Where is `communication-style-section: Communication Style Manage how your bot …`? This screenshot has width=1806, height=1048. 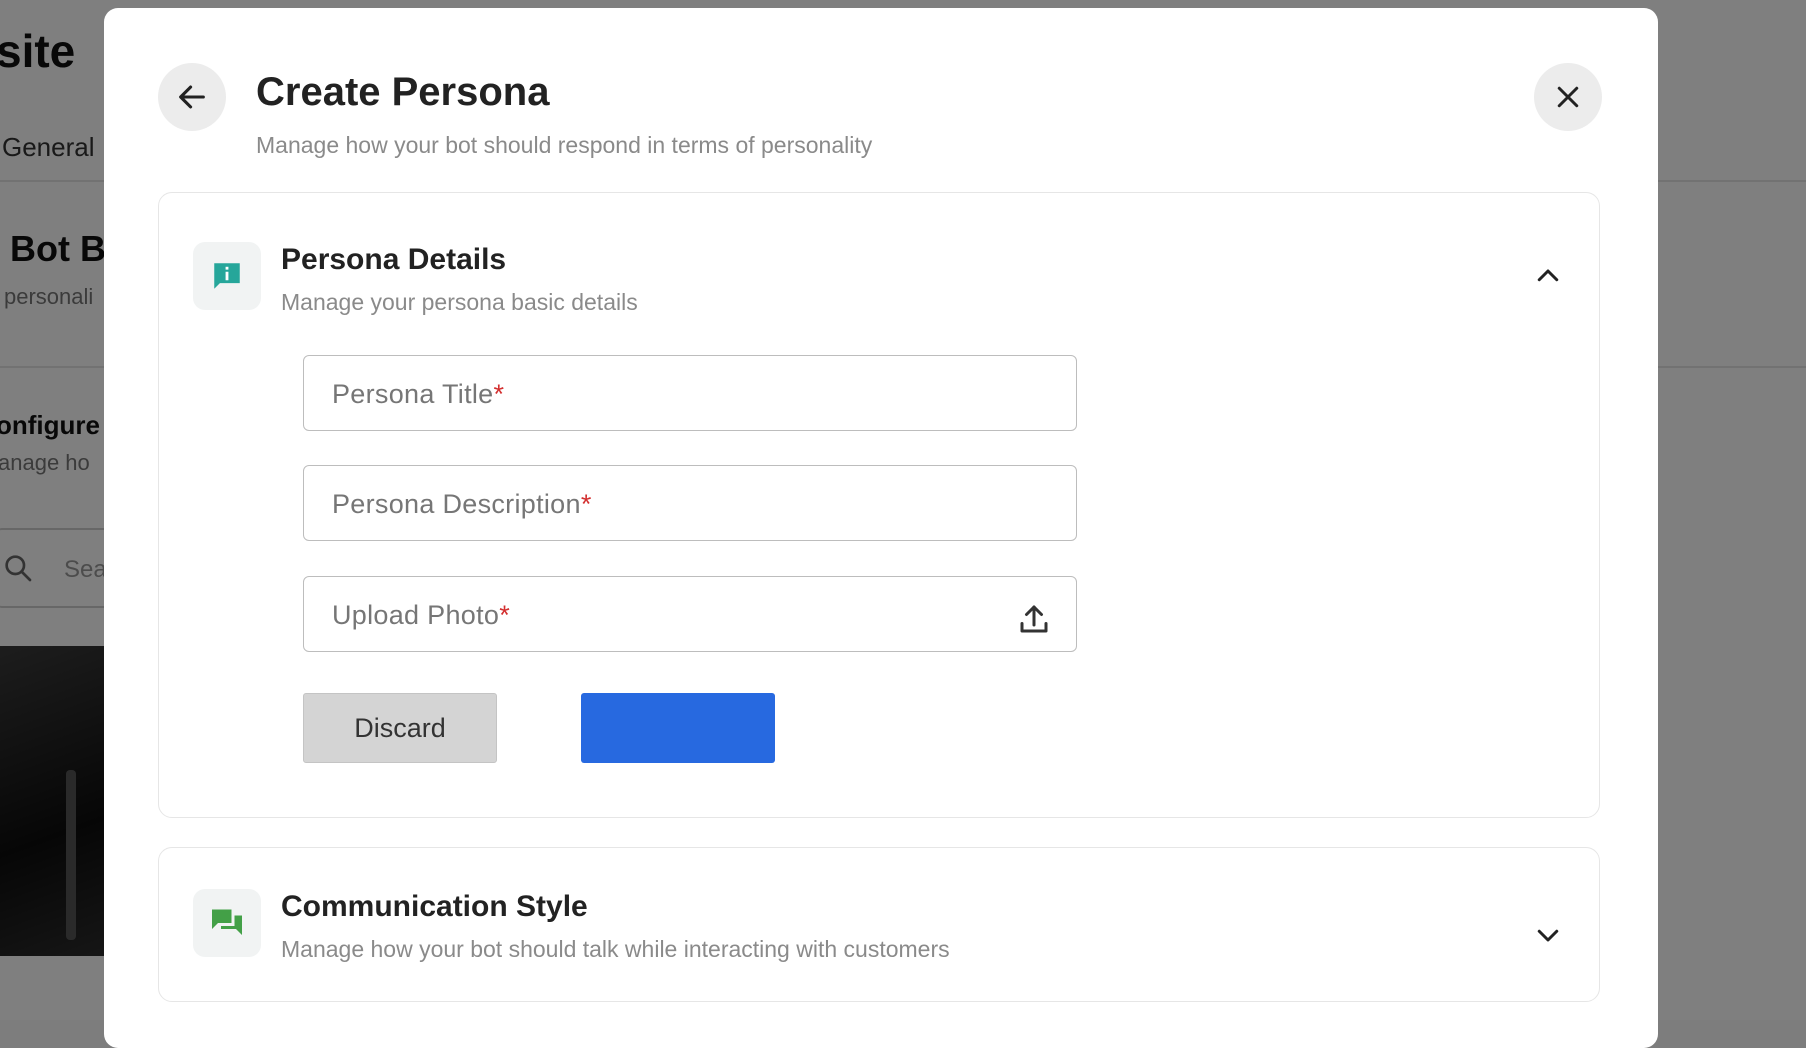
communication-style-section: Communication Style Manage how your bot … is located at coordinates (879, 924).